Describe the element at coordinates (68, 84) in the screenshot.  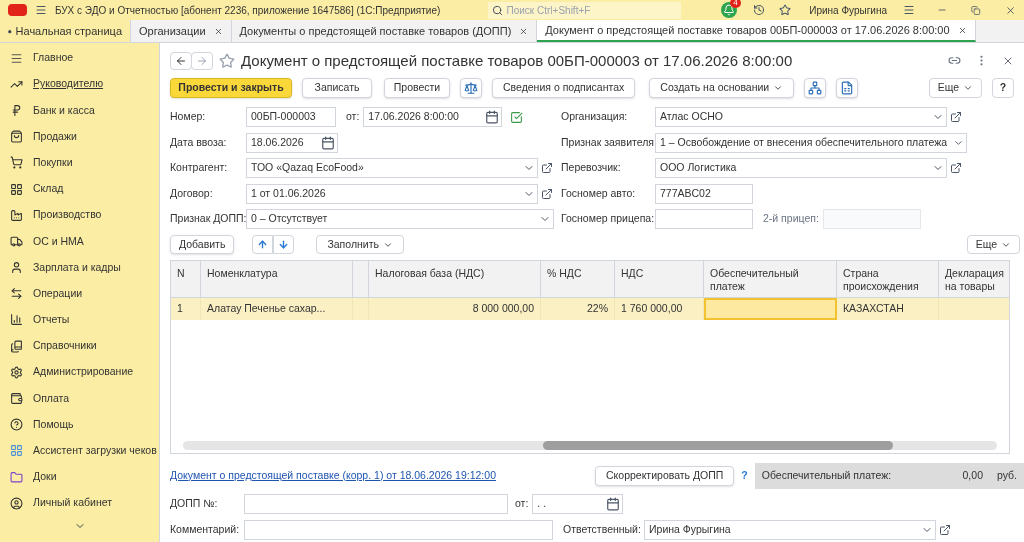
I see `sidebar-item: Руководителю` at that location.